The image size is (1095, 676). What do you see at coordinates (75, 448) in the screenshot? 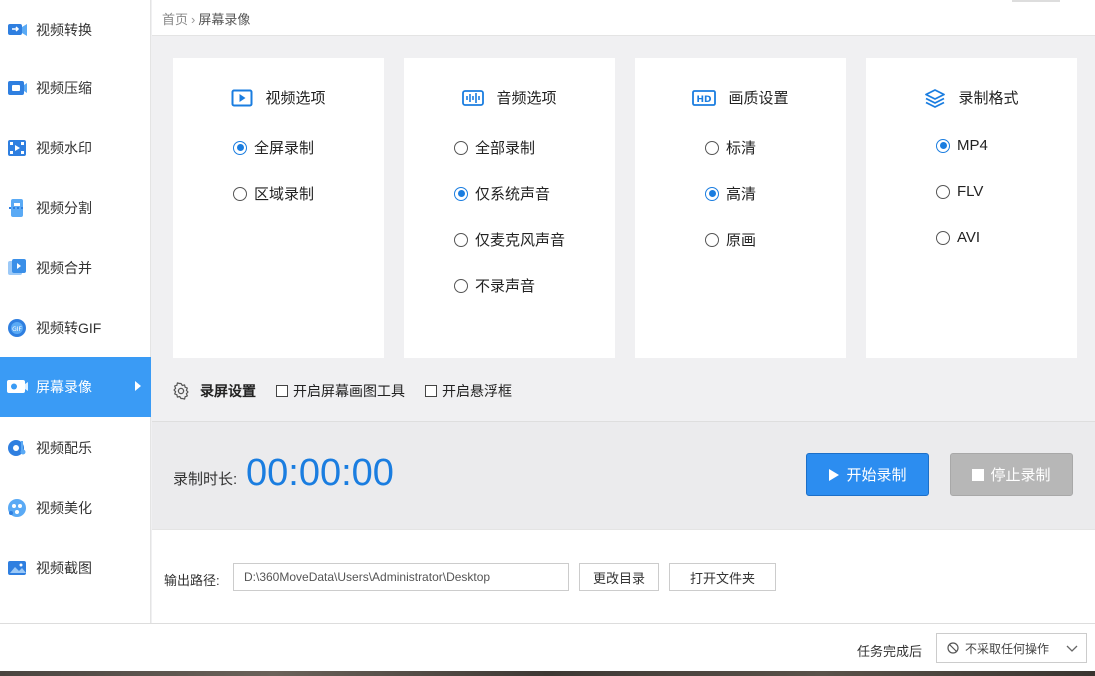
I see `sidebar-item-video-music: 视频配乐` at bounding box center [75, 448].